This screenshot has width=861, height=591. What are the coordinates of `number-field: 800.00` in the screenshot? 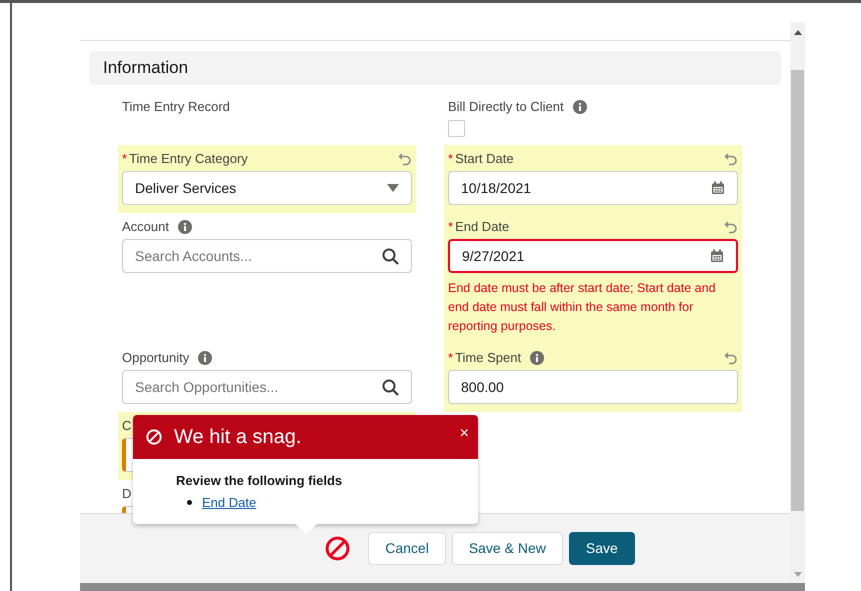 It's located at (593, 387).